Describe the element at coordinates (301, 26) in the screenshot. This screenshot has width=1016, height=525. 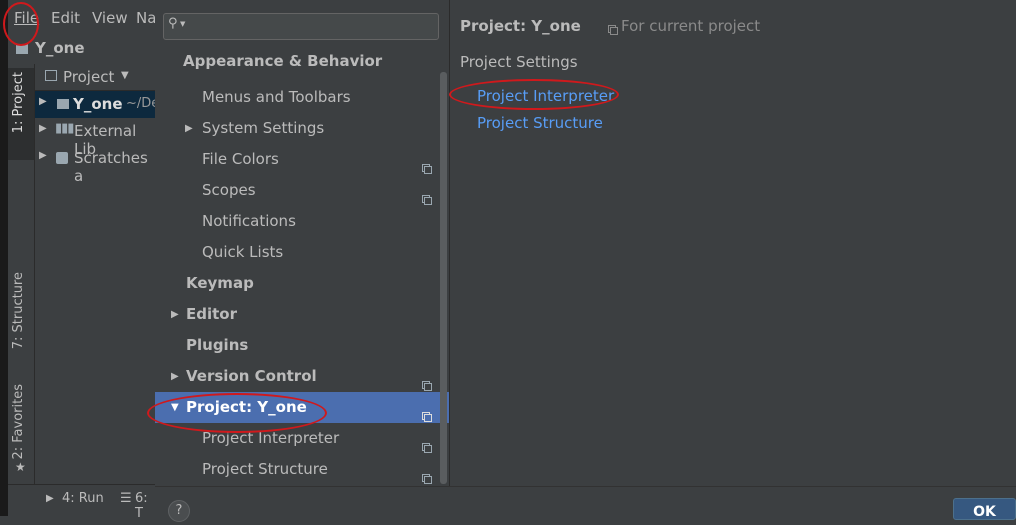
I see `settings-search-input: ⚲ ▼` at that location.